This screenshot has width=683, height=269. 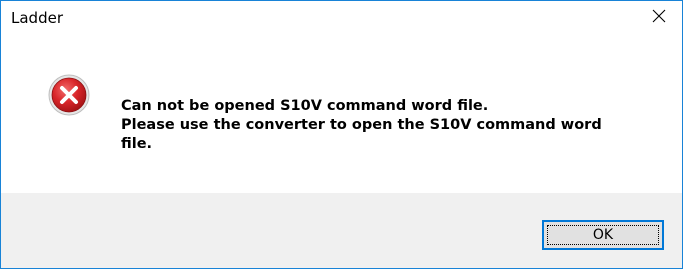 I want to click on ok-button-label: OK, so click(x=603, y=235).